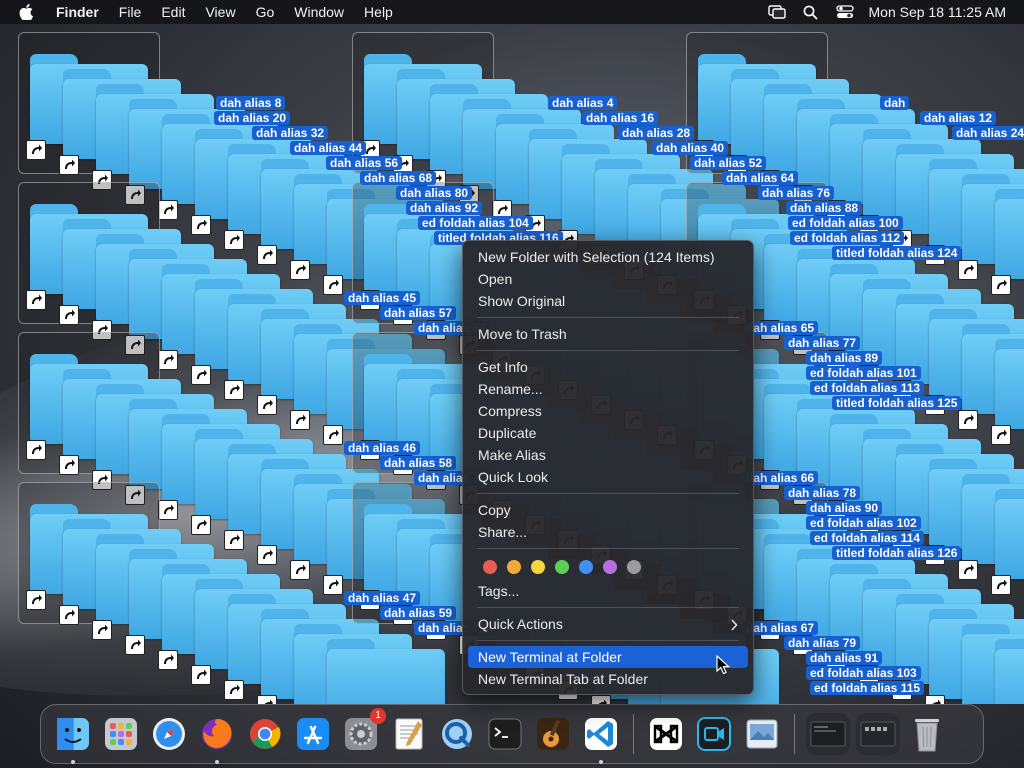 The height and width of the screenshot is (768, 1024). Describe the element at coordinates (762, 734) in the screenshot. I see `preview-icon` at that location.